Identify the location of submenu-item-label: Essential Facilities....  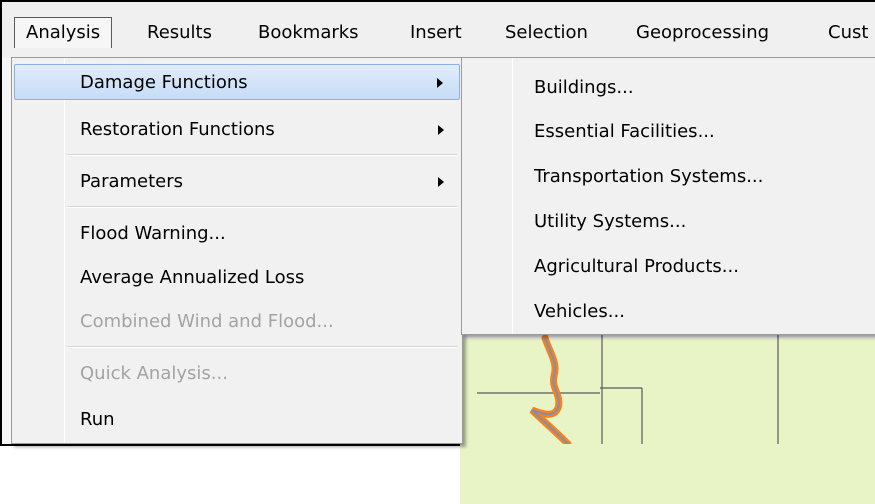
(624, 131).